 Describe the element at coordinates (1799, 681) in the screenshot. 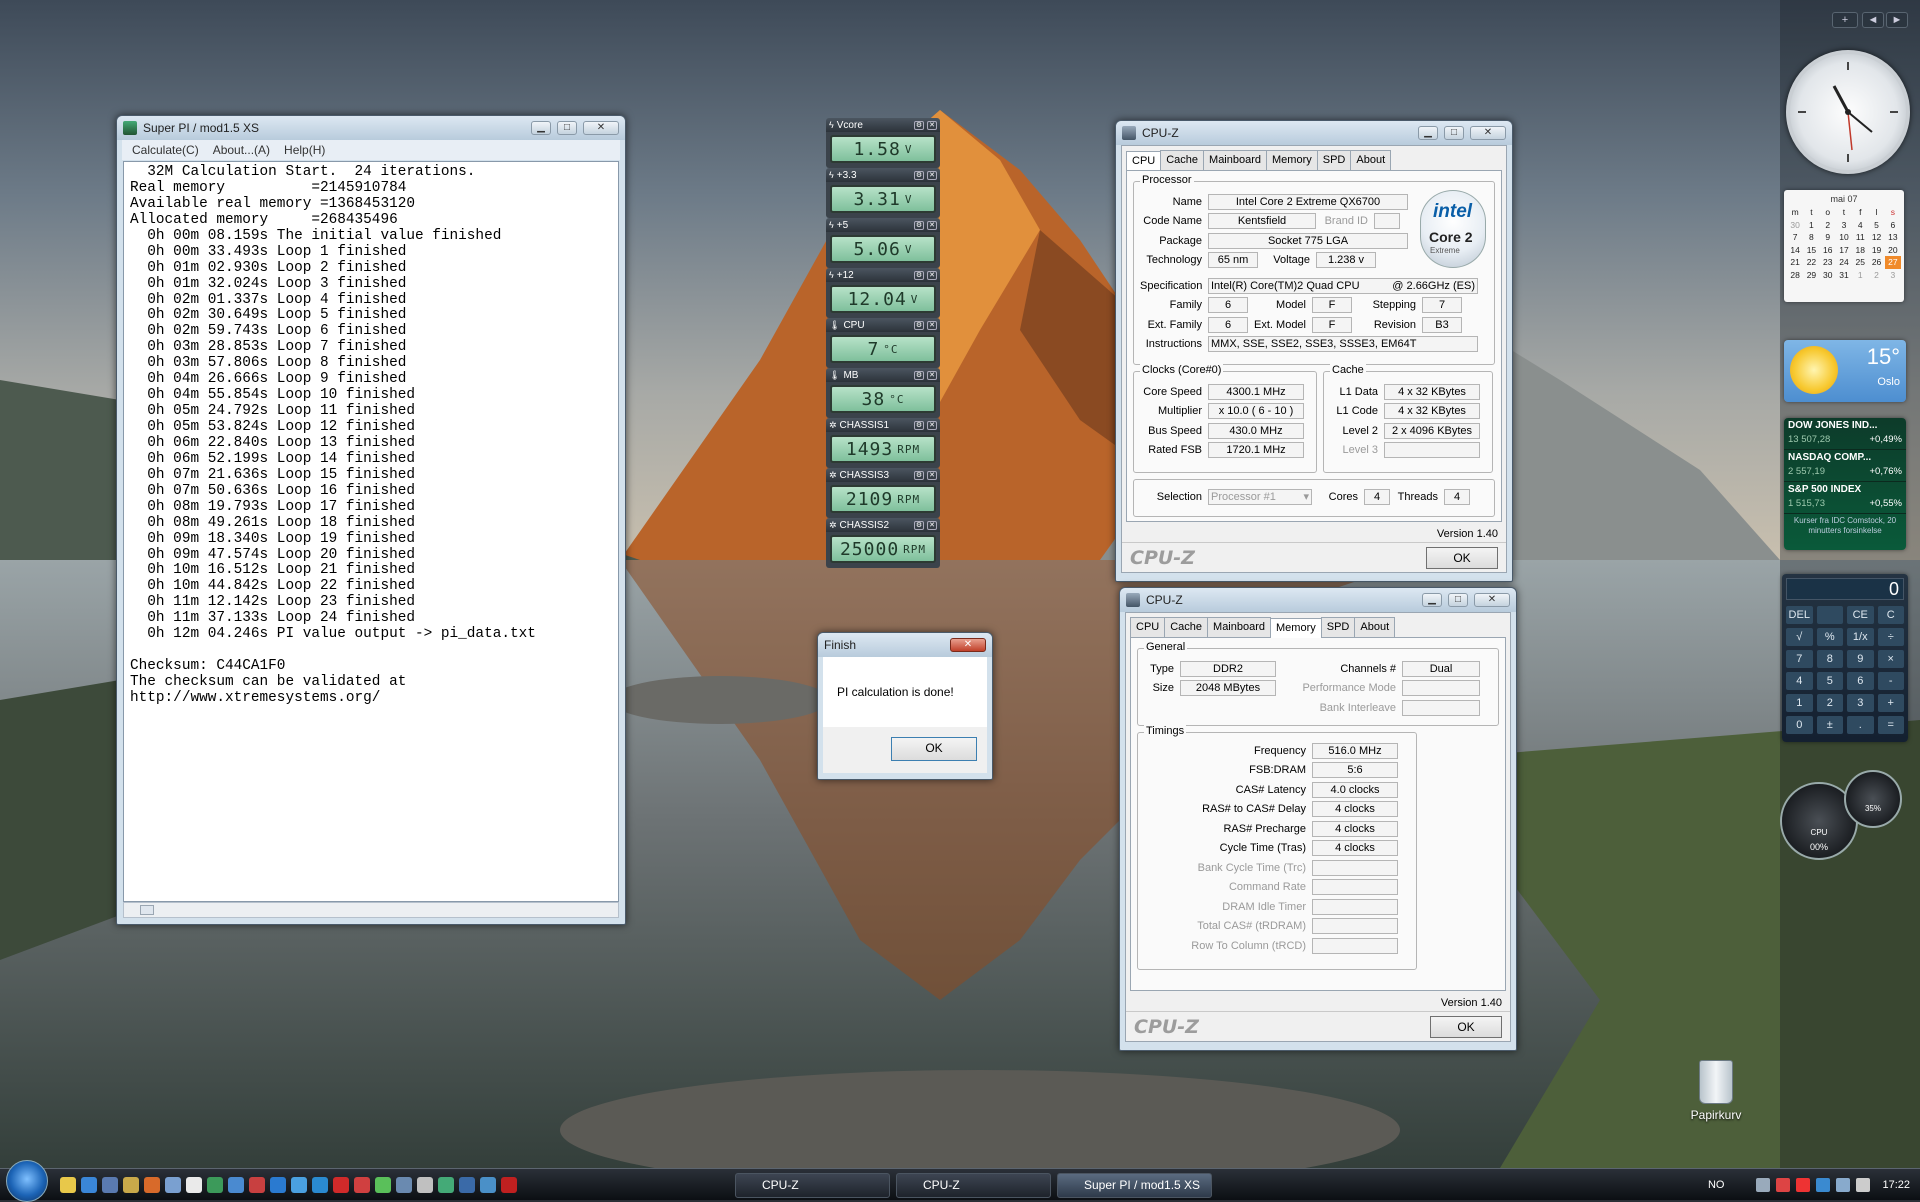

I see `calculator-key: 4` at that location.